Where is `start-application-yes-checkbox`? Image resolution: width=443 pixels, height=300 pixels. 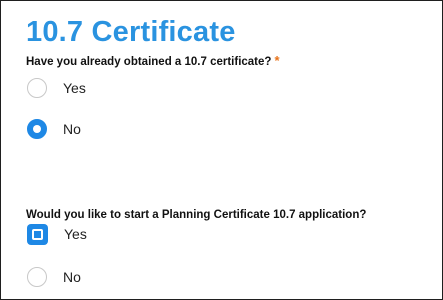
start-application-yes-checkbox is located at coordinates (37, 234).